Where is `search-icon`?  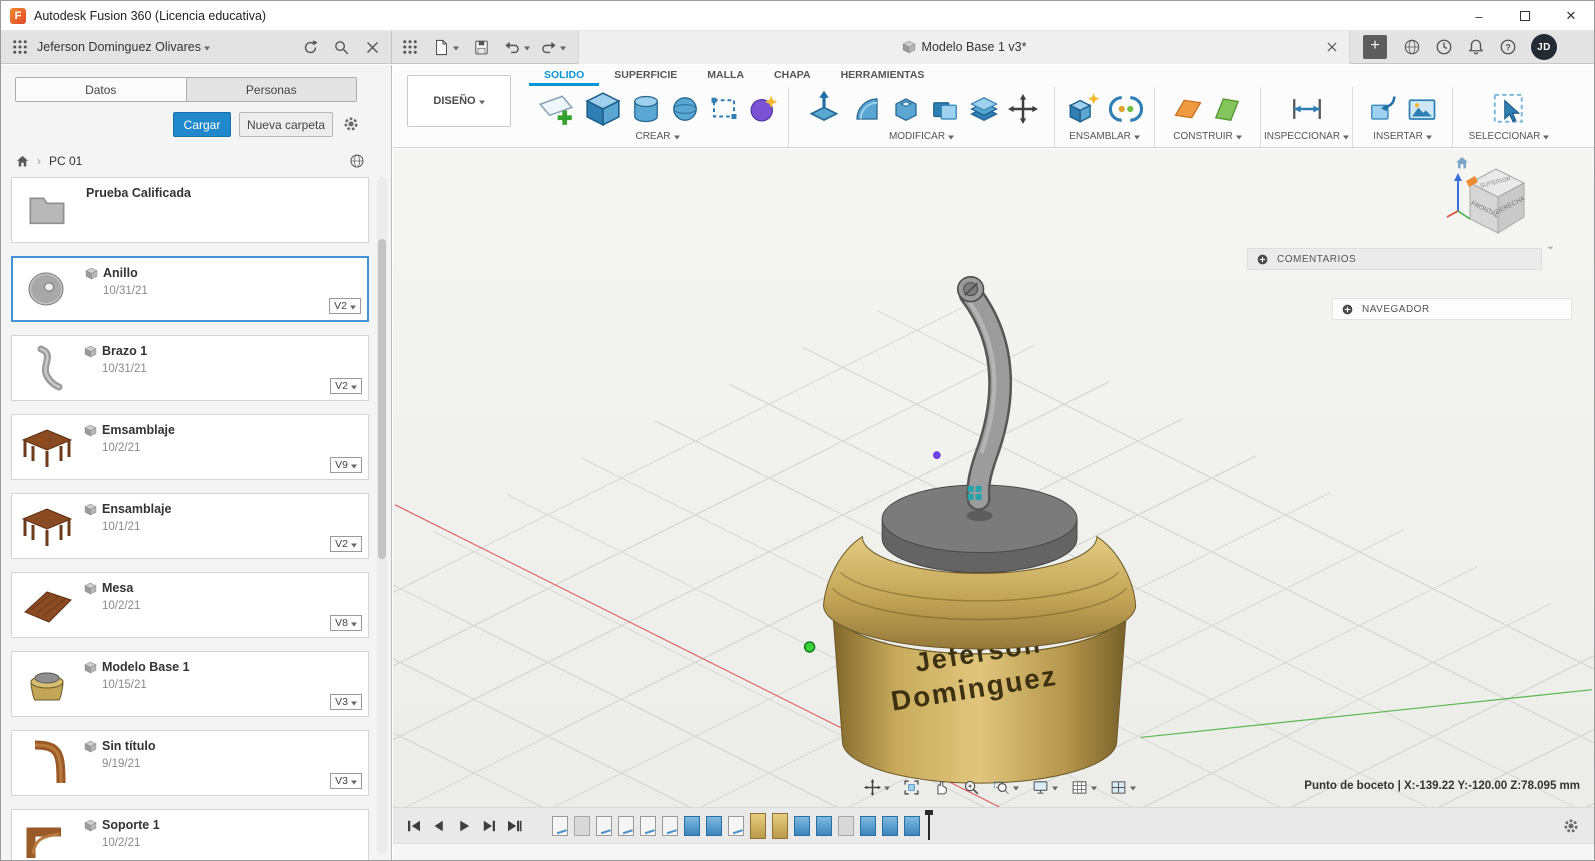
search-icon is located at coordinates (341, 47).